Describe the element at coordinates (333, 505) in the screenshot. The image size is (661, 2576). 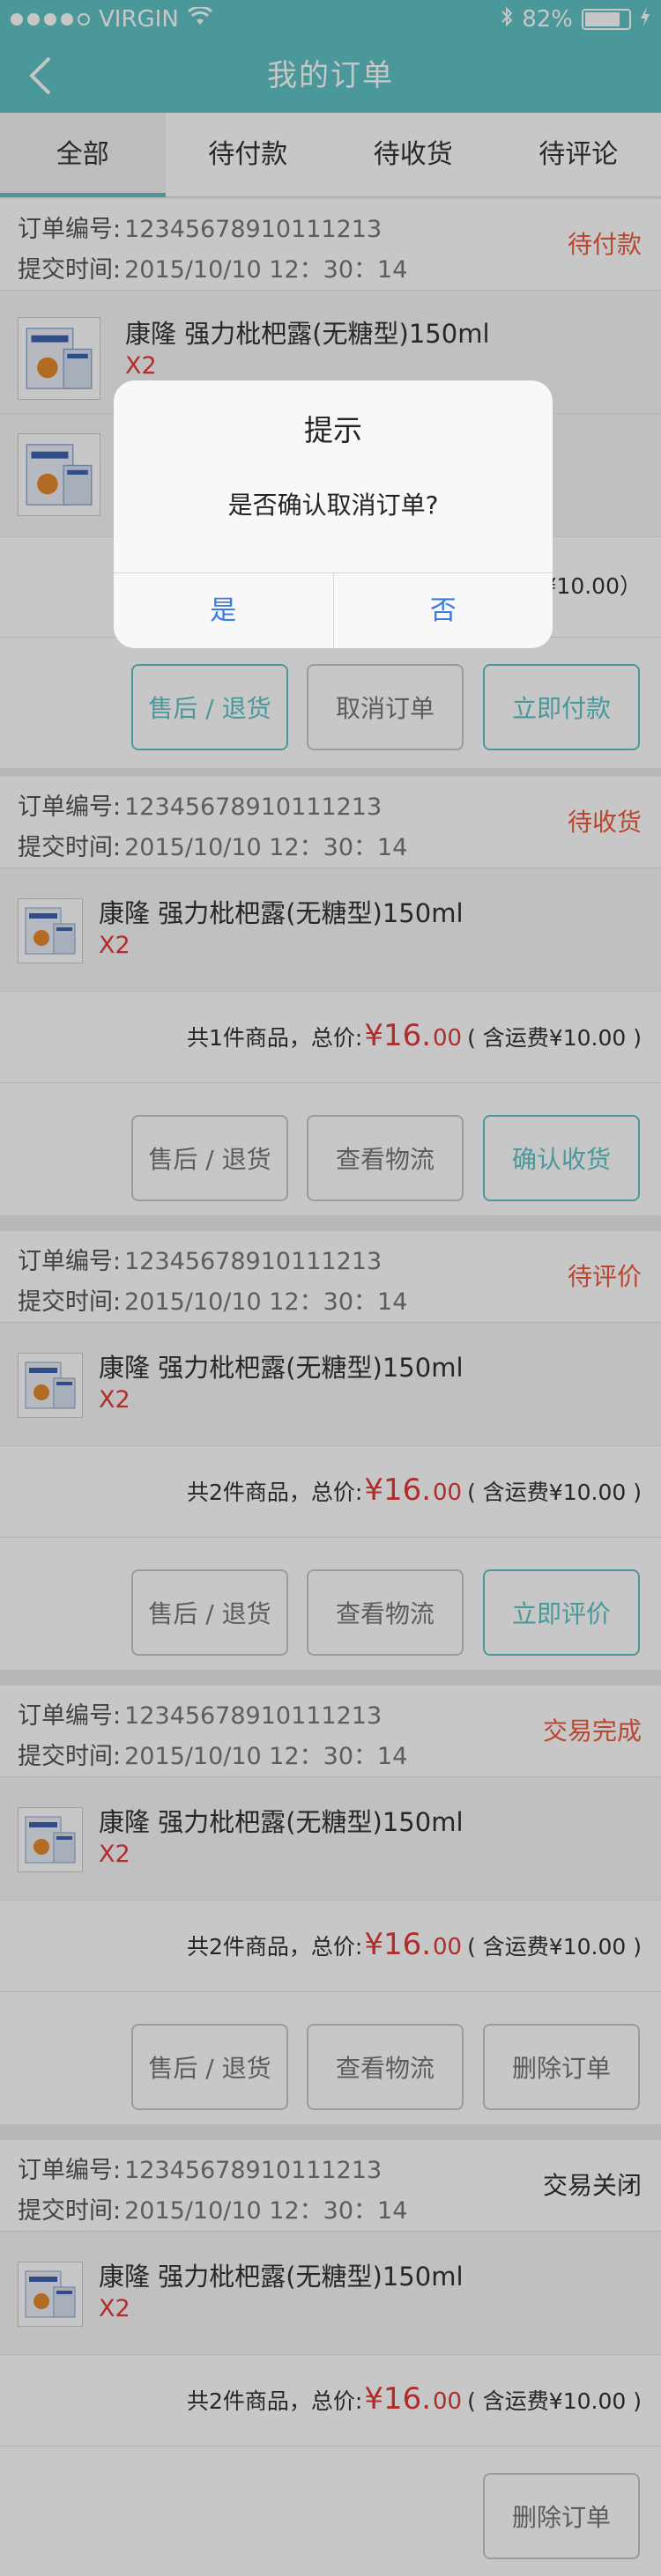
I see `dialog-message: 是否确认取消订单?` at that location.